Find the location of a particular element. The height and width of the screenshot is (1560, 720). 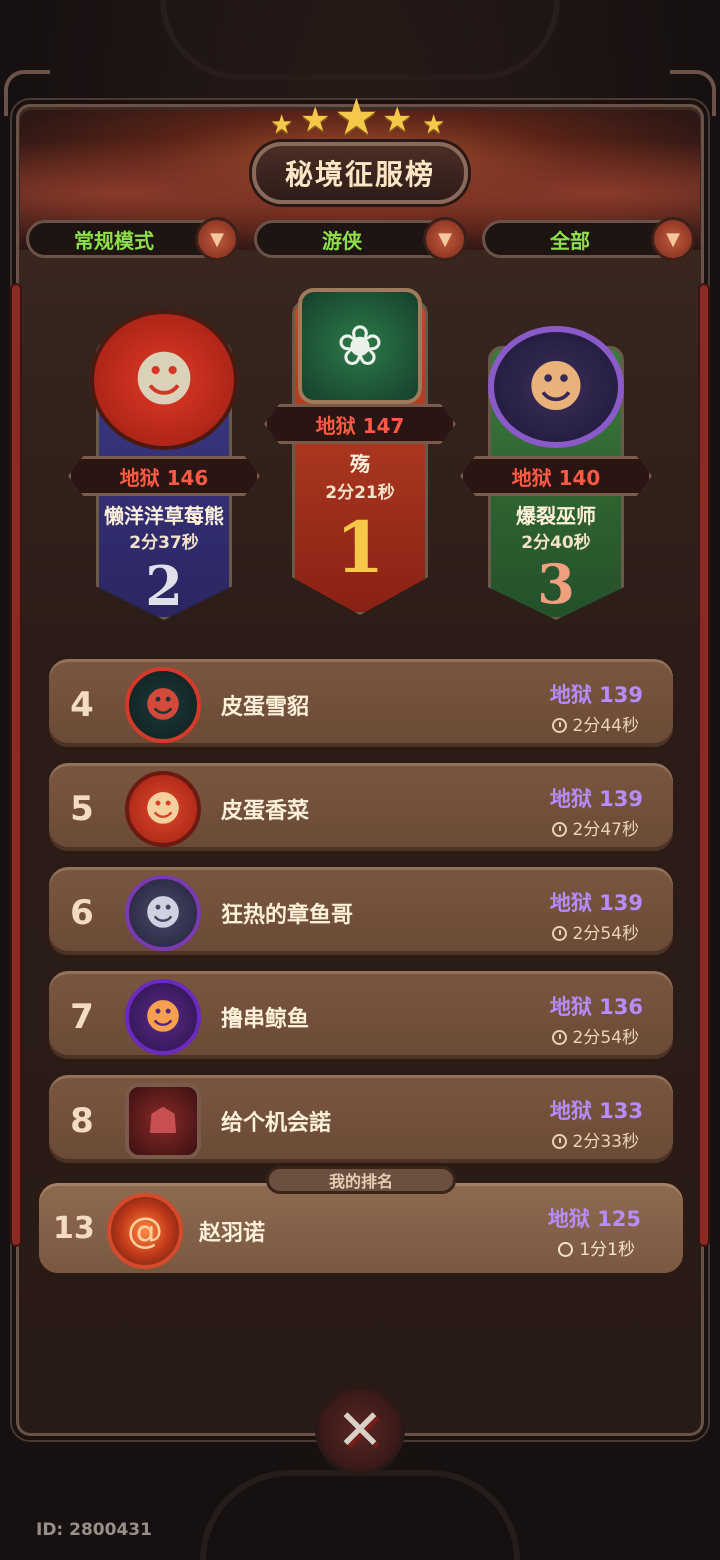

stars-decoration: ★ ★ ★ ★ ★ is located at coordinates (360, 117).